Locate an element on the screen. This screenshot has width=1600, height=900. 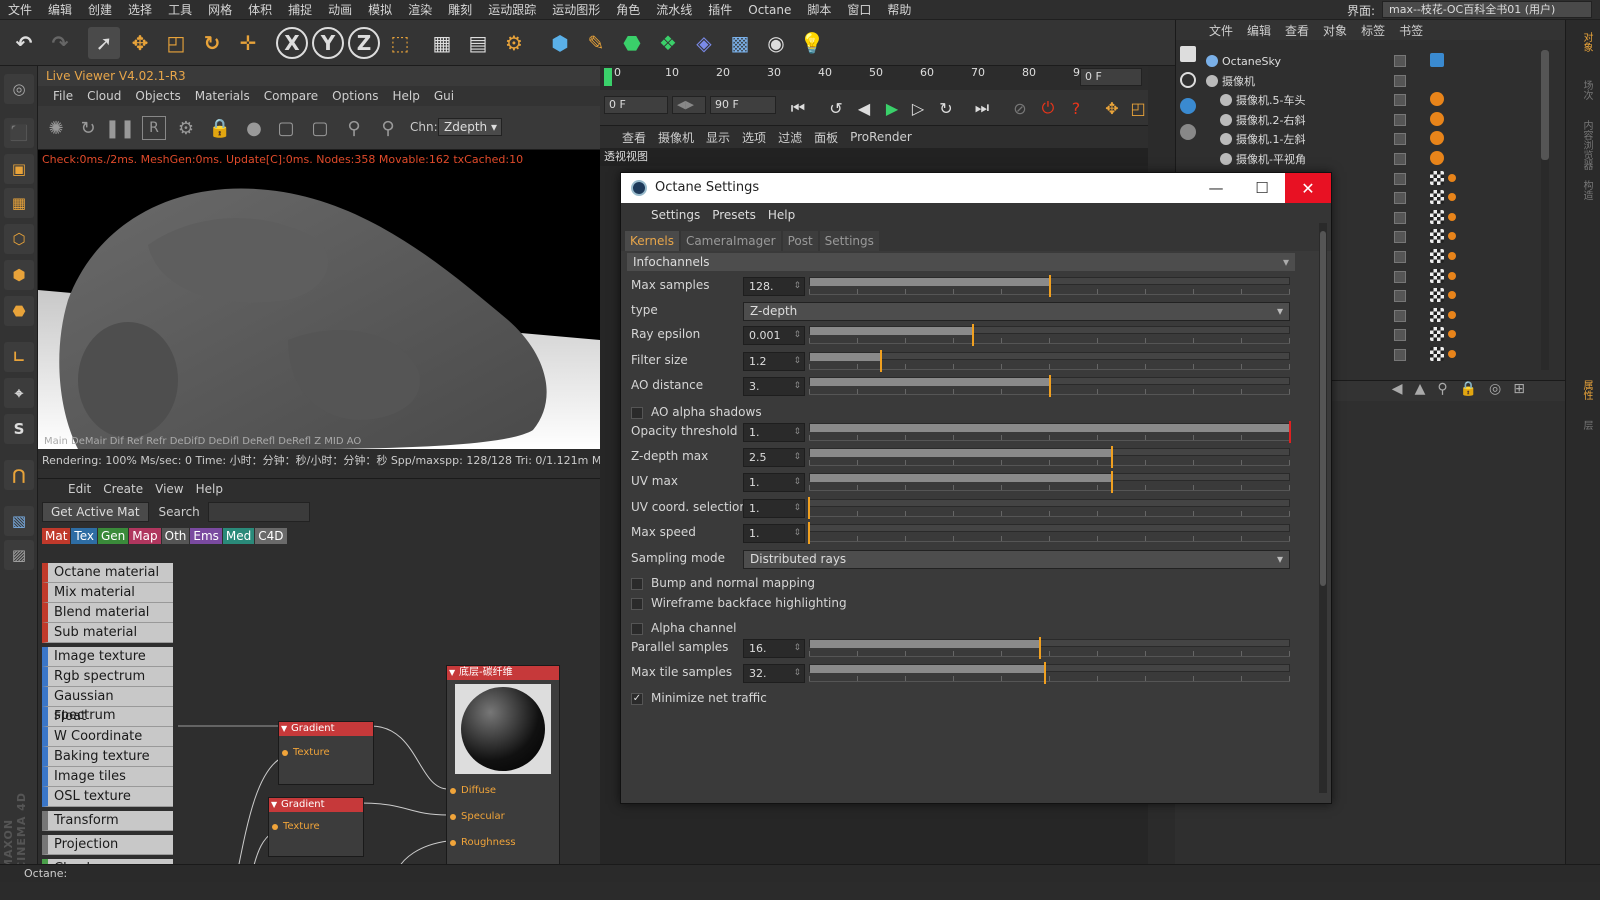
tab-settings: Settings is located at coordinates (849, 241).